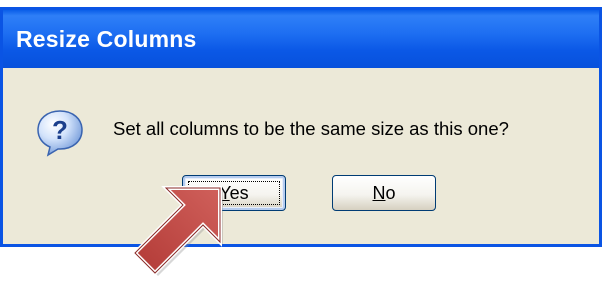 Image resolution: width=607 pixels, height=290 pixels. What do you see at coordinates (390, 192) in the screenshot?
I see `no-label-rest: o` at bounding box center [390, 192].